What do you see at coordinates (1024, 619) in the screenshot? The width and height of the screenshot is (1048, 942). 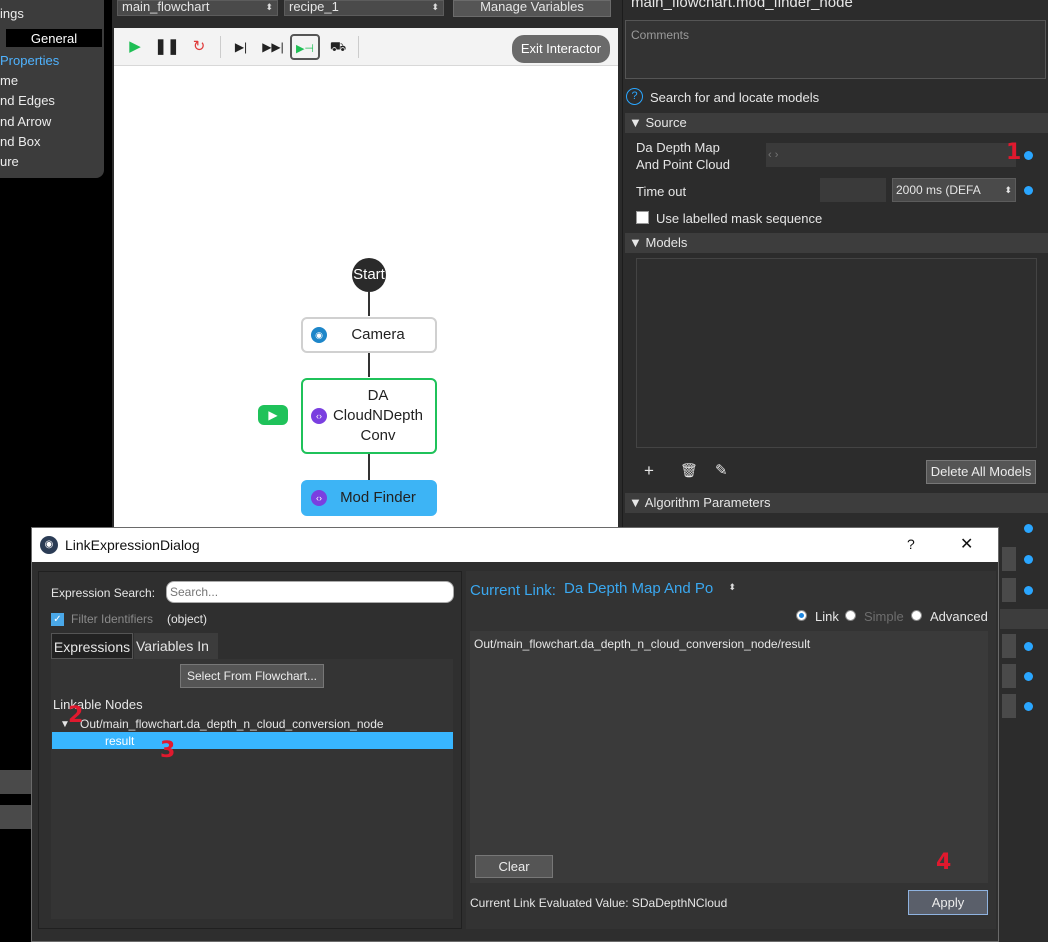 I see `param-section-edge` at bounding box center [1024, 619].